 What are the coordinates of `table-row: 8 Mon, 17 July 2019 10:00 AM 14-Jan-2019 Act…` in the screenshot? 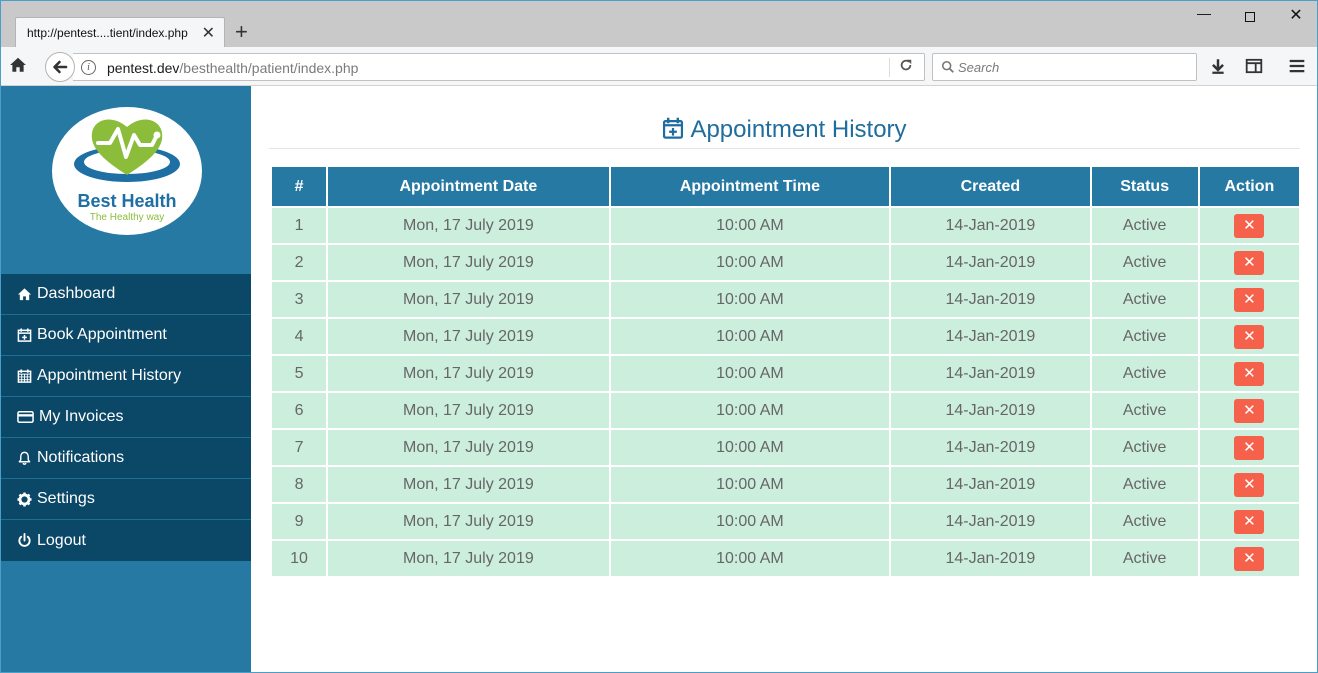 It's located at (785, 484).